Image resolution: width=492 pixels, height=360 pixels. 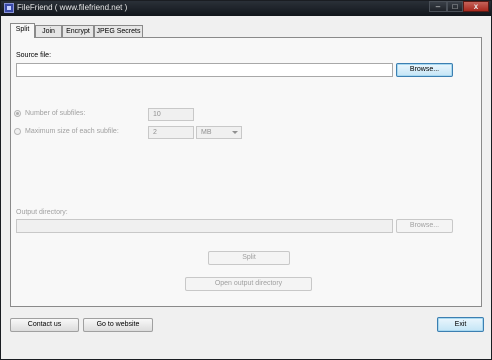 What do you see at coordinates (17, 131) in the screenshot?
I see `max-size-radio` at bounding box center [17, 131].